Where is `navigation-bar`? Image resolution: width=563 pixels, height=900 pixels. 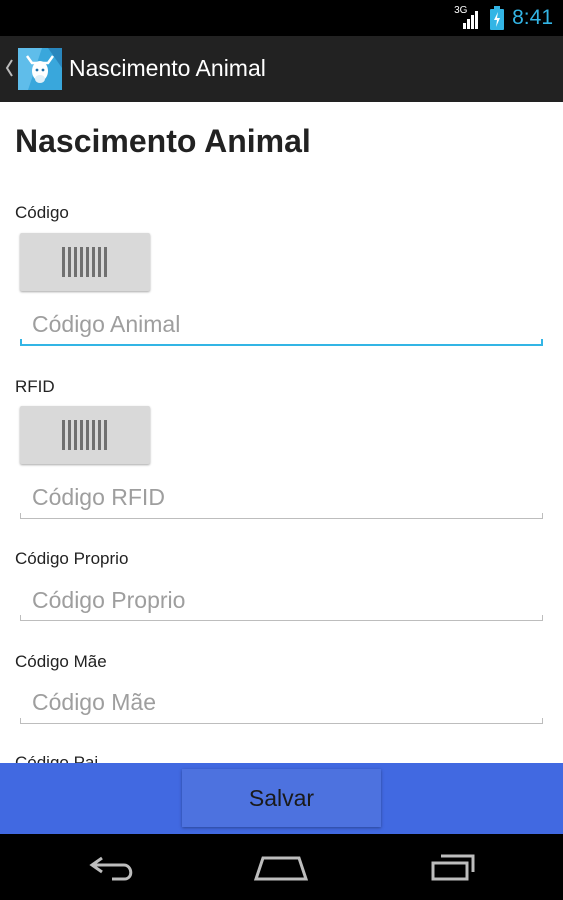
navigation-bar is located at coordinates (281, 867).